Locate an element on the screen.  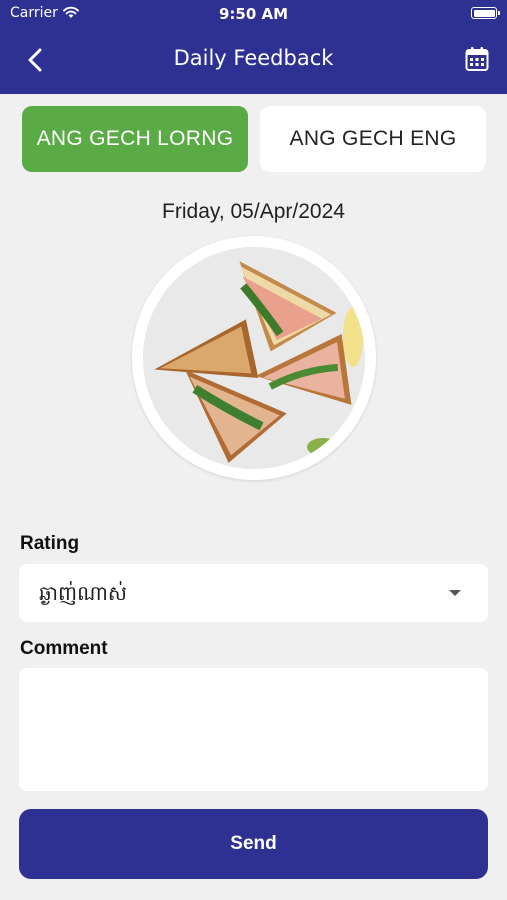
app-header: Carrier 9:50 AM Daily Feedback is located at coordinates (253, 47).